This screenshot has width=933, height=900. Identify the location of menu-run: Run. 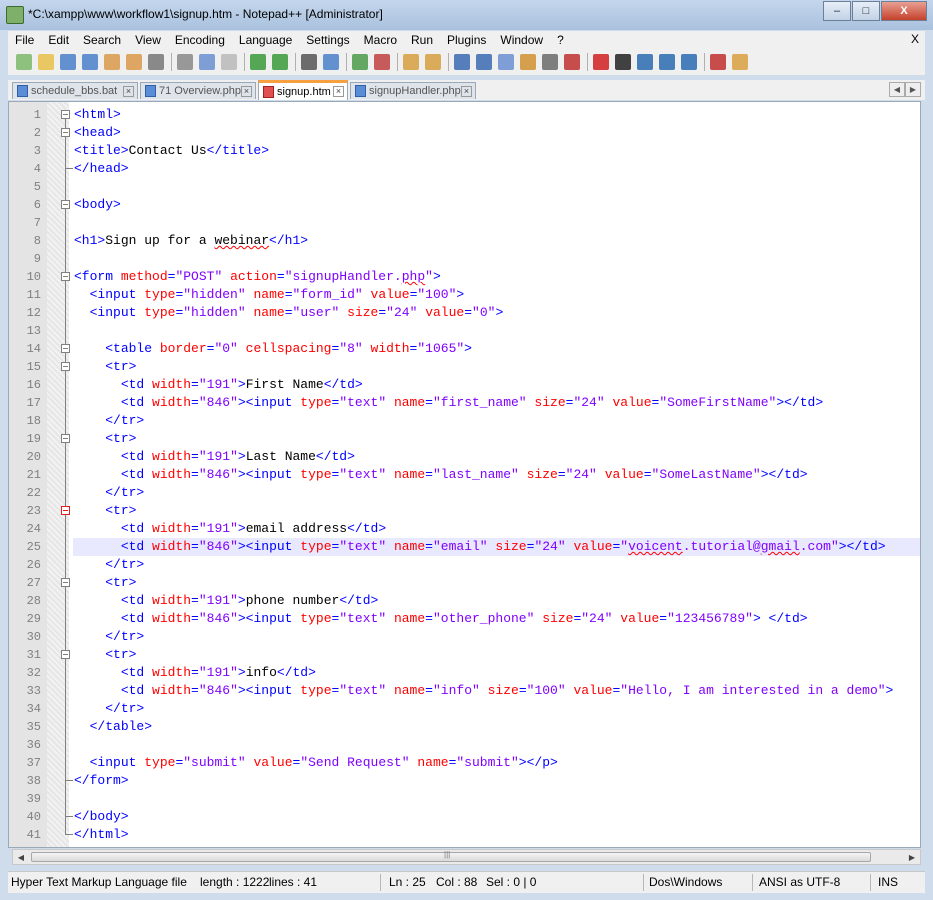
(422, 40).